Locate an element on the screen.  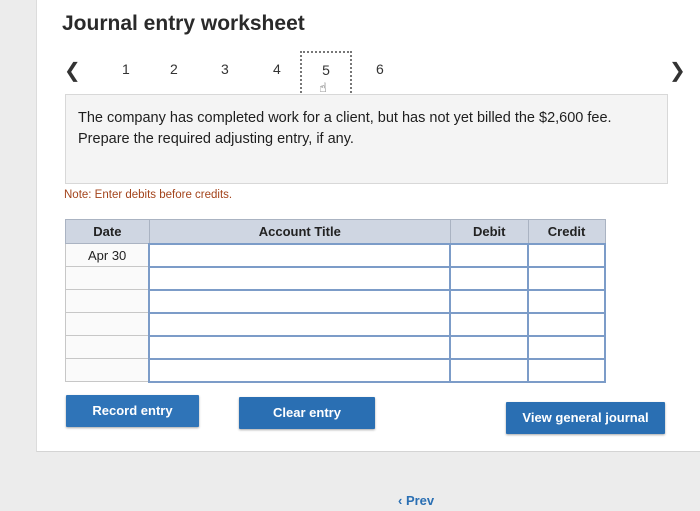
prev-label: Prev is located at coordinates (420, 500).